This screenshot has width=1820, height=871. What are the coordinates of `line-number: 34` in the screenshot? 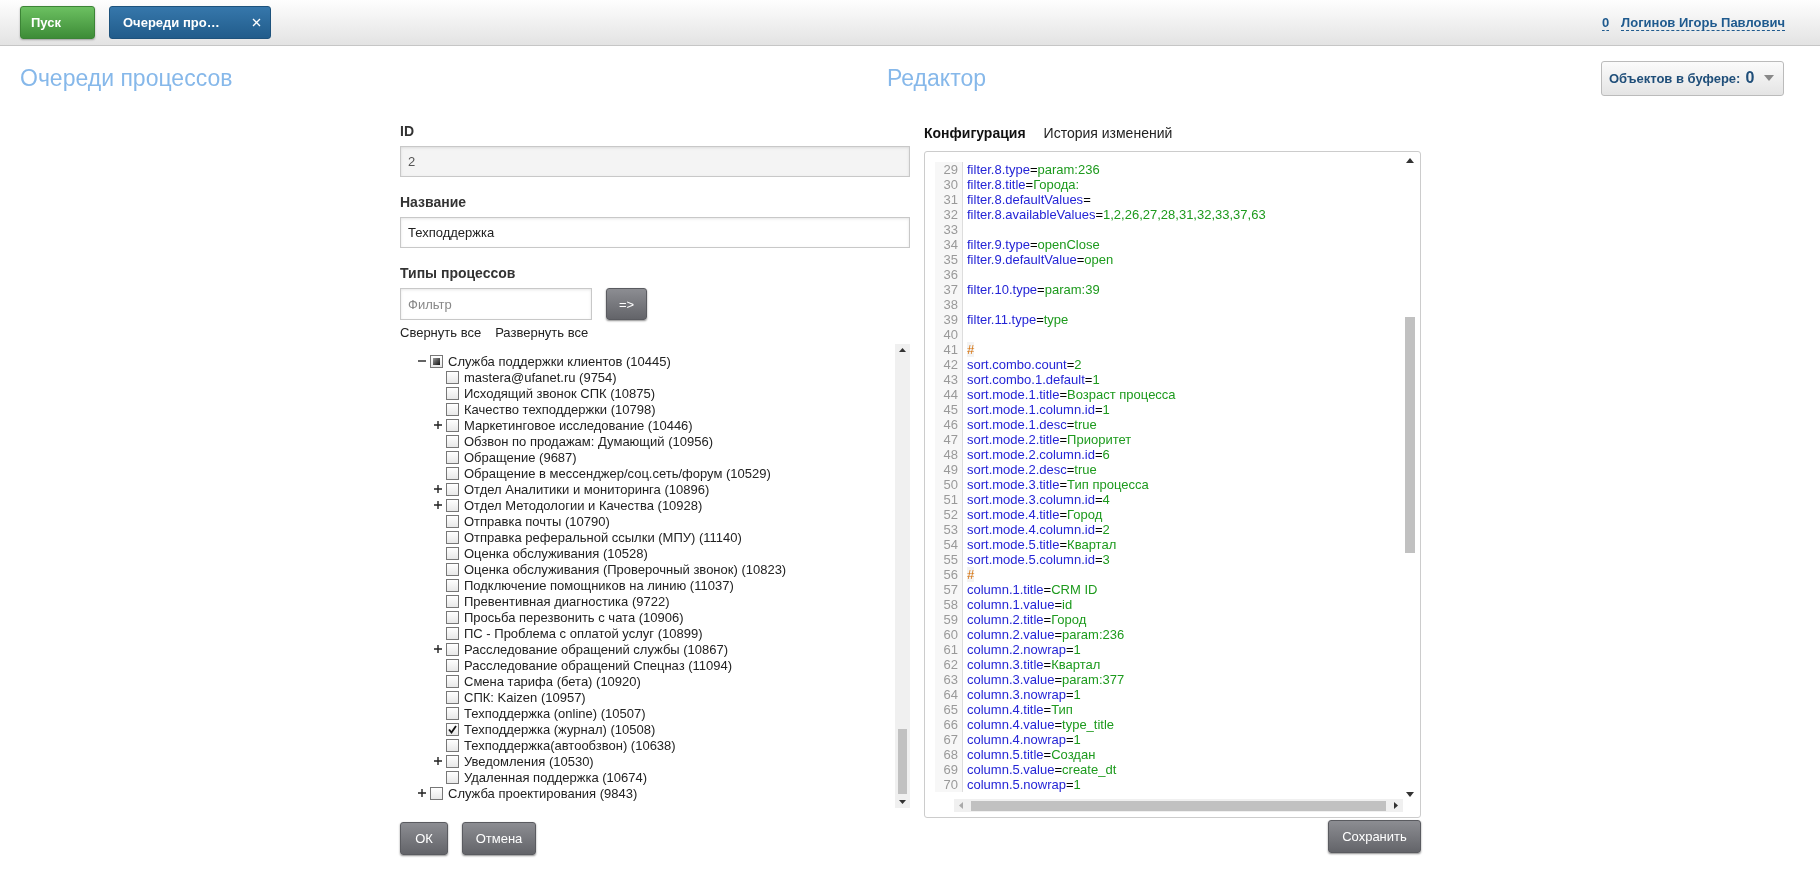 It's located at (949, 244).